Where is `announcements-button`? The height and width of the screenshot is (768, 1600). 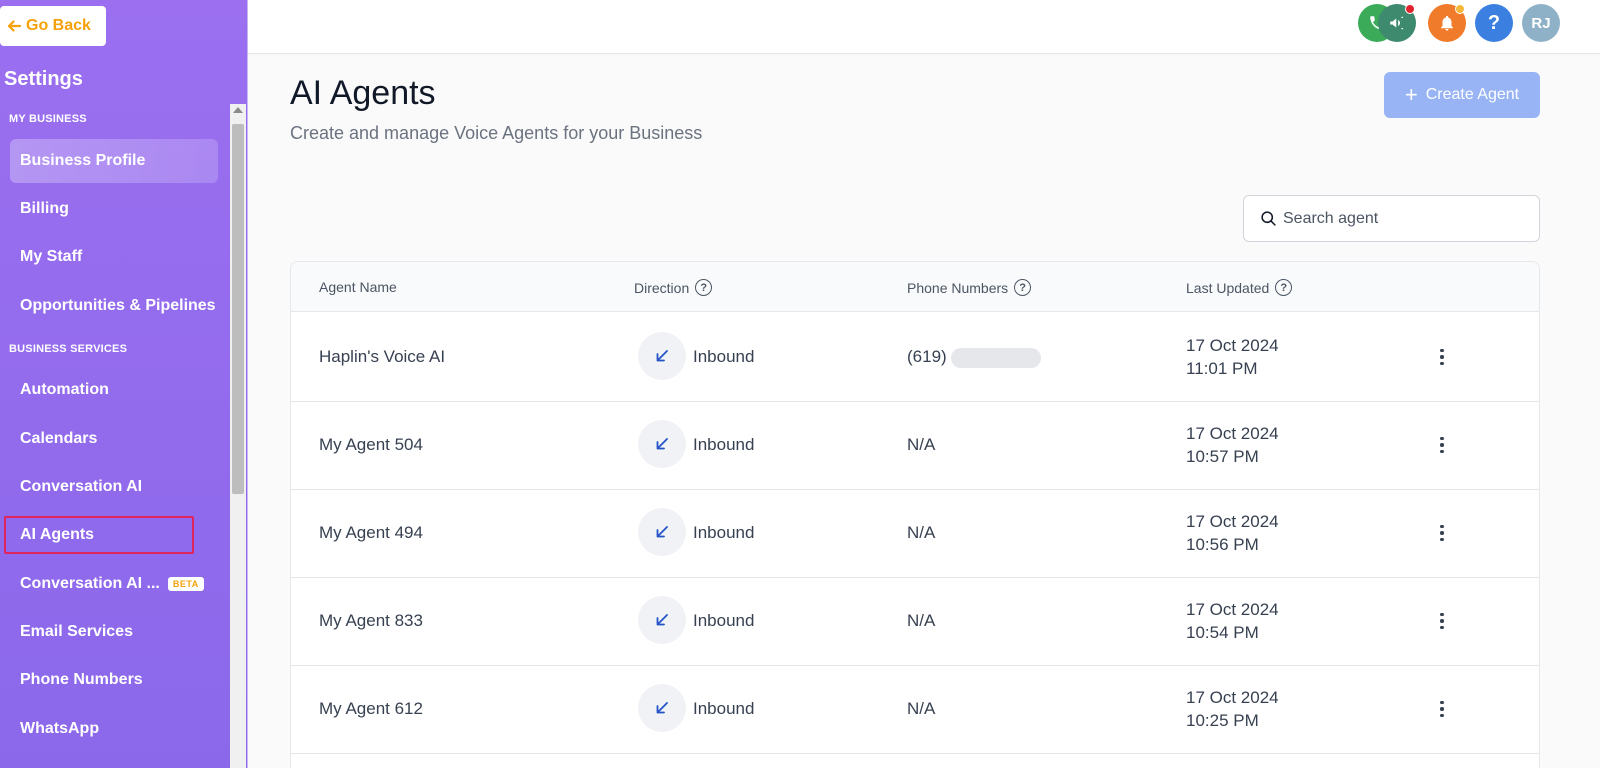 announcements-button is located at coordinates (1397, 23).